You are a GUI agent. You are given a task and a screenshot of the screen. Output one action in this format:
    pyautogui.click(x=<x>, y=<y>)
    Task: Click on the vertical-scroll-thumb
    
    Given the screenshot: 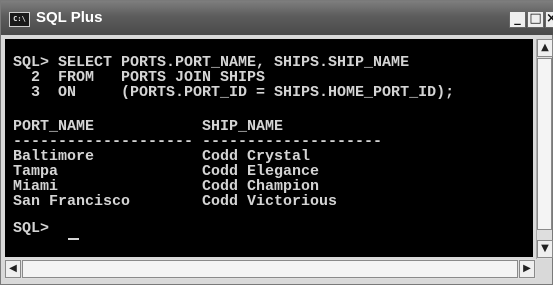 What is the action you would take?
    pyautogui.click(x=544, y=144)
    